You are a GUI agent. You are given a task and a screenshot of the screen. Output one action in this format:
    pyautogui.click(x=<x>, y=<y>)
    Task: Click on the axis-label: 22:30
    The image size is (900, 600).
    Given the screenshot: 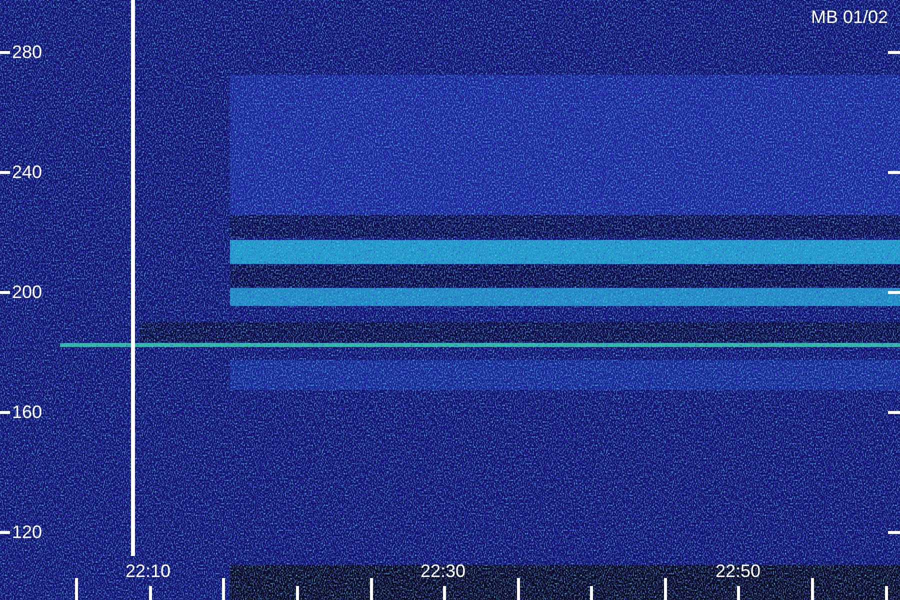 What is the action you would take?
    pyautogui.click(x=443, y=571)
    